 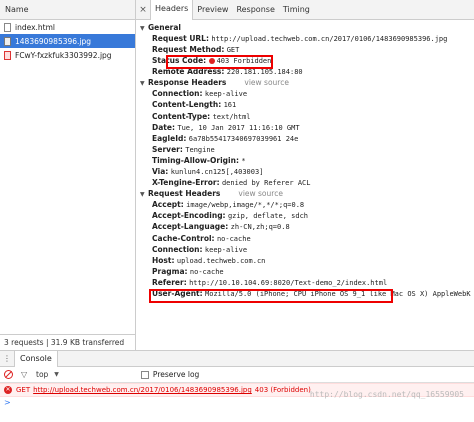 I want to click on tab-headers: Headers, so click(x=172, y=10).